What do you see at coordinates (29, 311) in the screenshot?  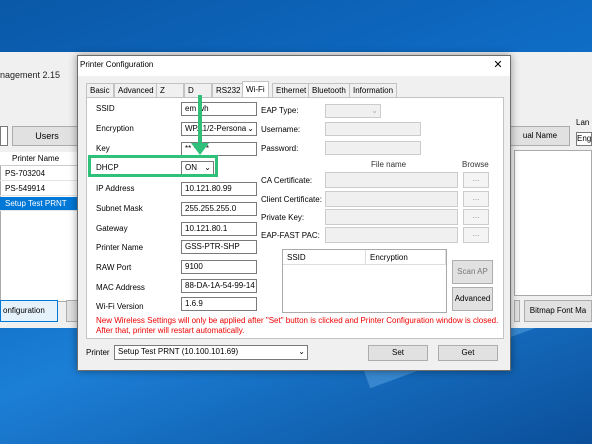 I see `printer-configuration-button: onfiguration` at bounding box center [29, 311].